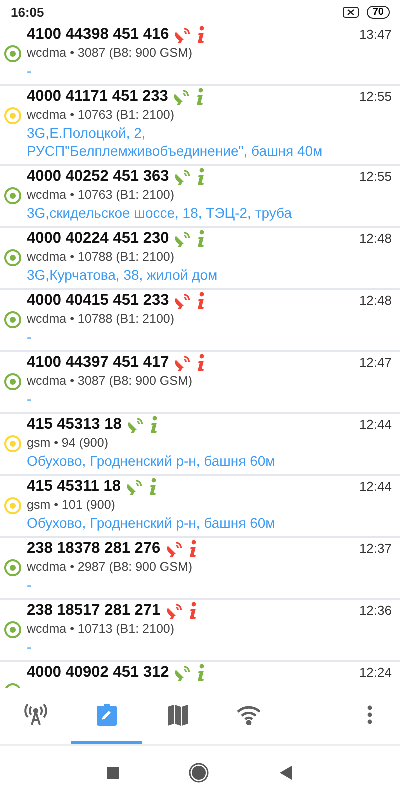 Image resolution: width=400 pixels, height=800 pixels. I want to click on network-info: wcdma • 10713 (B1: 2100), so click(101, 629).